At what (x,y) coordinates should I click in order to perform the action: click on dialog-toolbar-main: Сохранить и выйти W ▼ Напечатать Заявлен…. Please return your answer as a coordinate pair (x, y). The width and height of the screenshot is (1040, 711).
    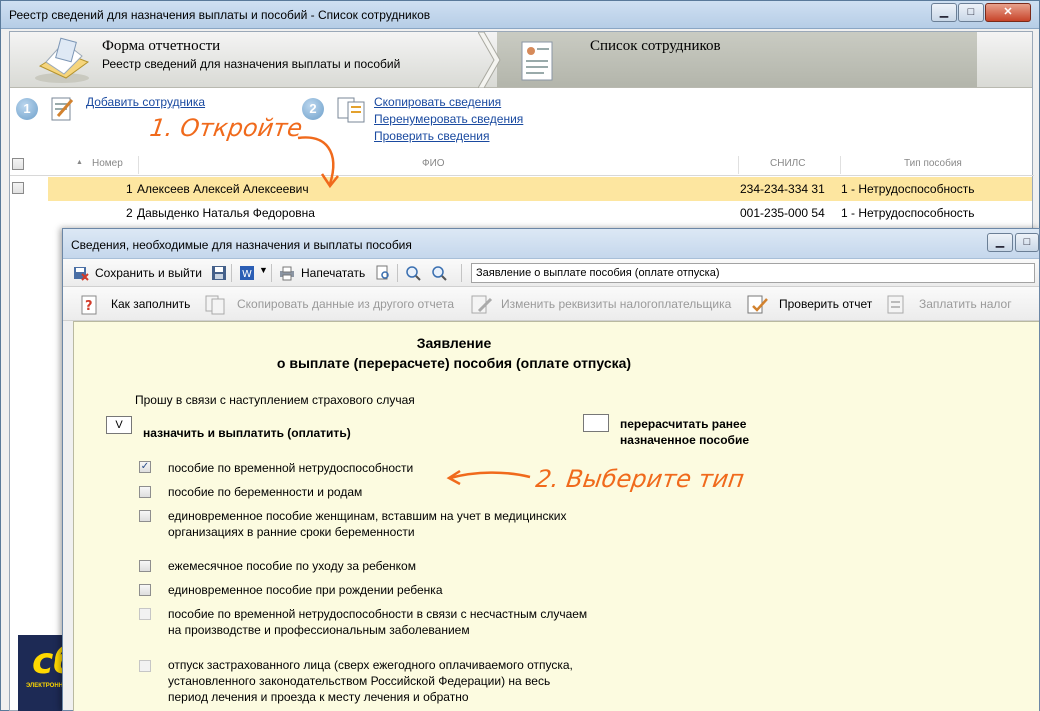
    Looking at the image, I should click on (551, 273).